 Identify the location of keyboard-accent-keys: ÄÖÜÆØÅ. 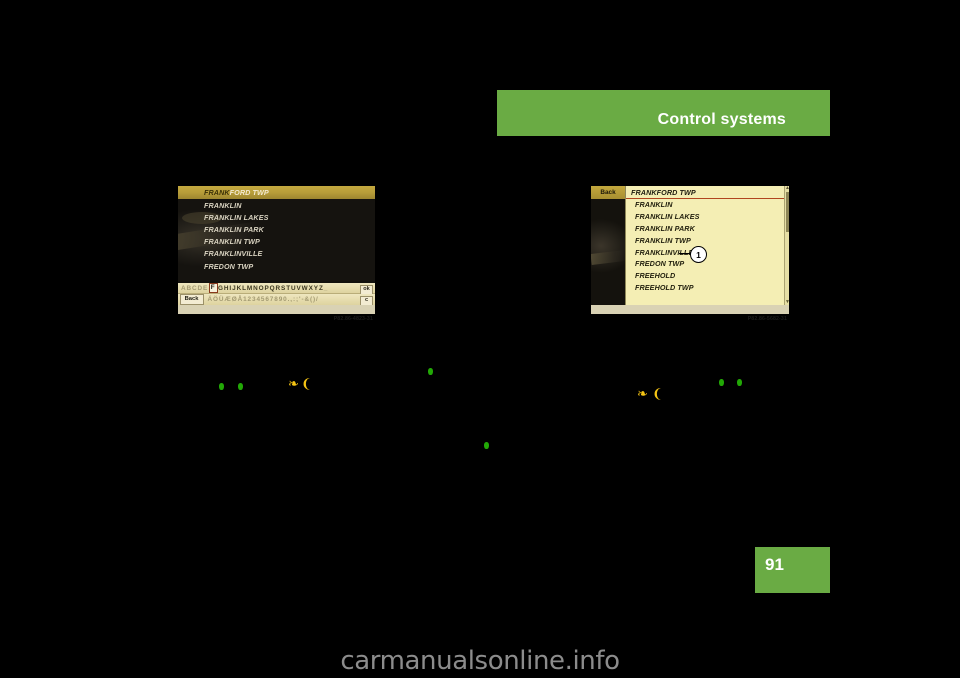
(226, 299).